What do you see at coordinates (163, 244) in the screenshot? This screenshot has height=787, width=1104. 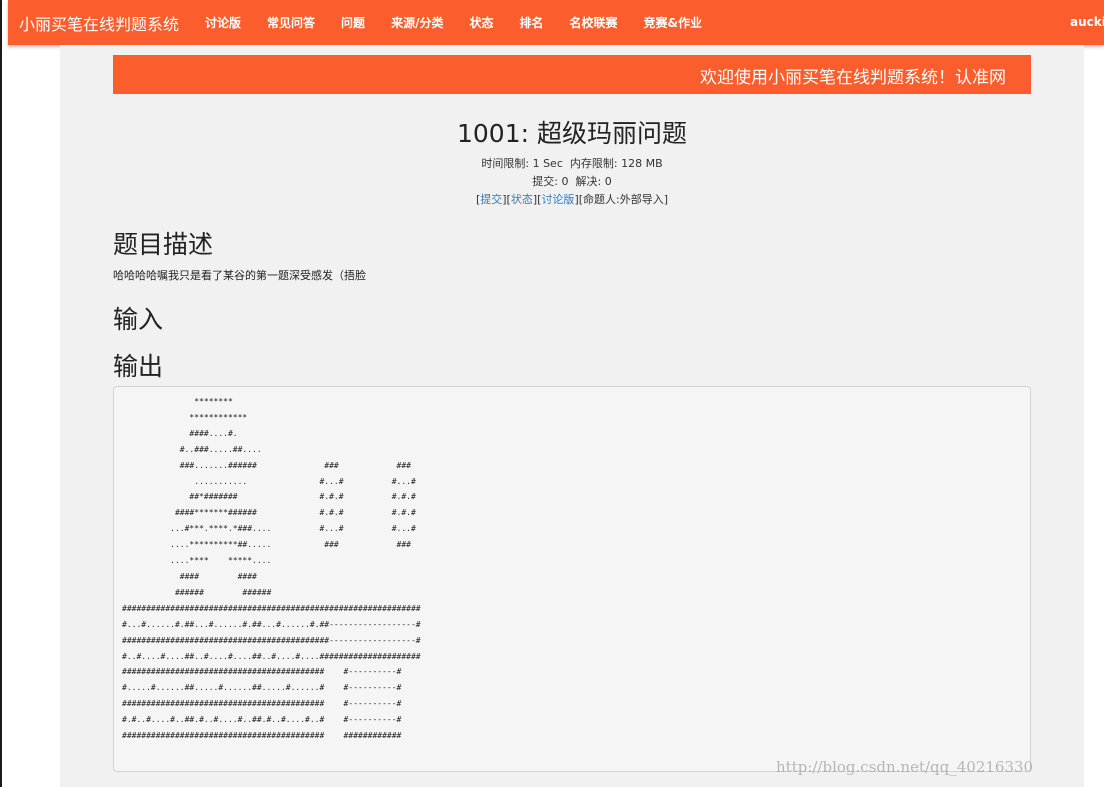 I see `description-heading: 题目描述` at bounding box center [163, 244].